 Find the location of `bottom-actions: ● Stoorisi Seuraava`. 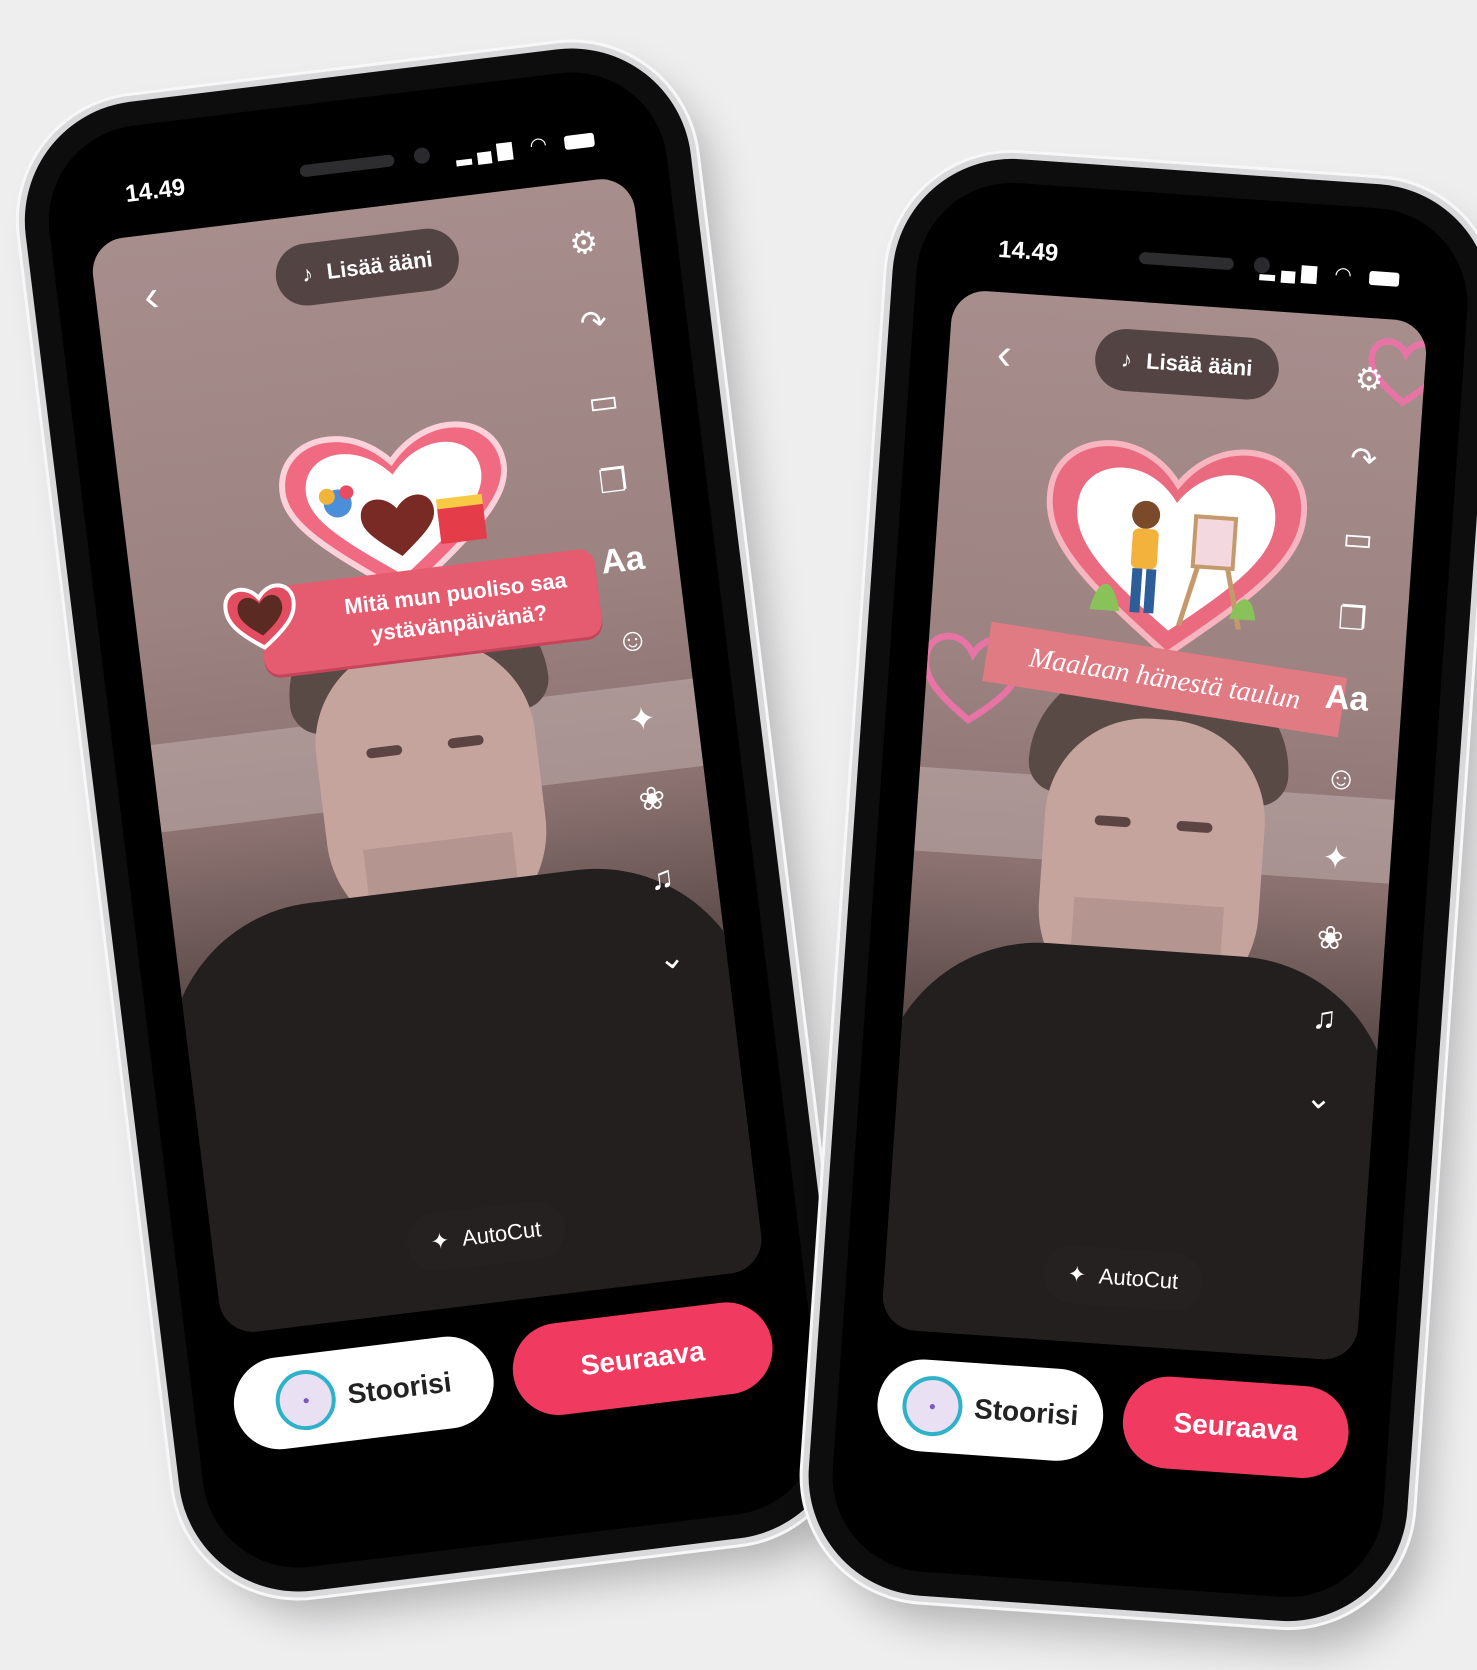

bottom-actions: ● Stoorisi Seuraava is located at coordinates (1113, 1419).